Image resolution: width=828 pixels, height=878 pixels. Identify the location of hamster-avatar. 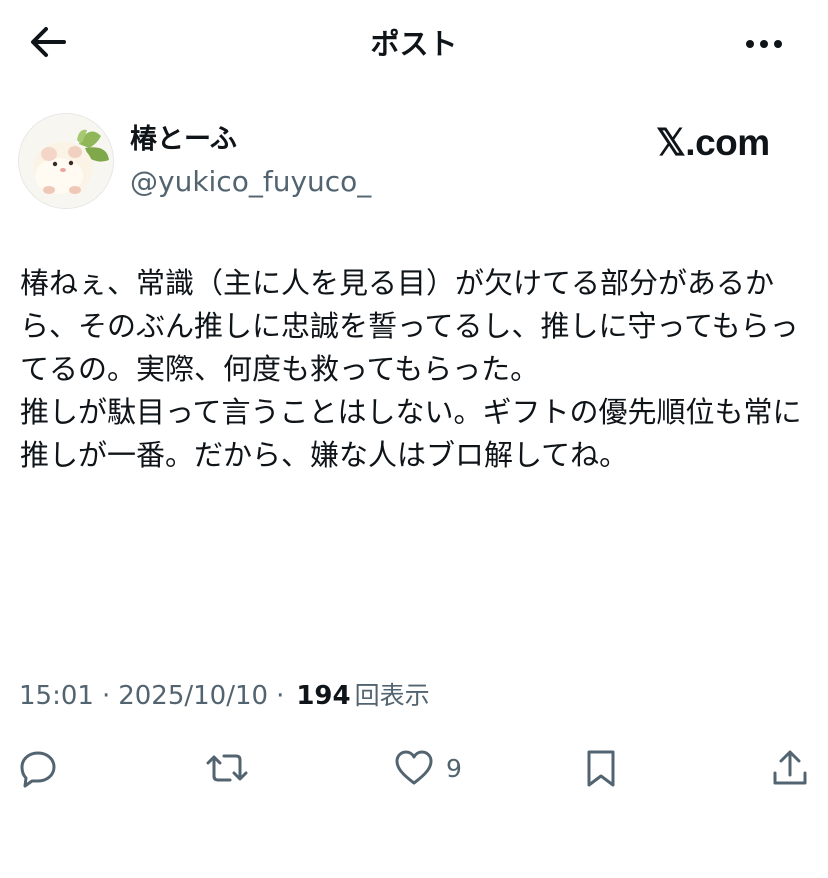
(66, 161).